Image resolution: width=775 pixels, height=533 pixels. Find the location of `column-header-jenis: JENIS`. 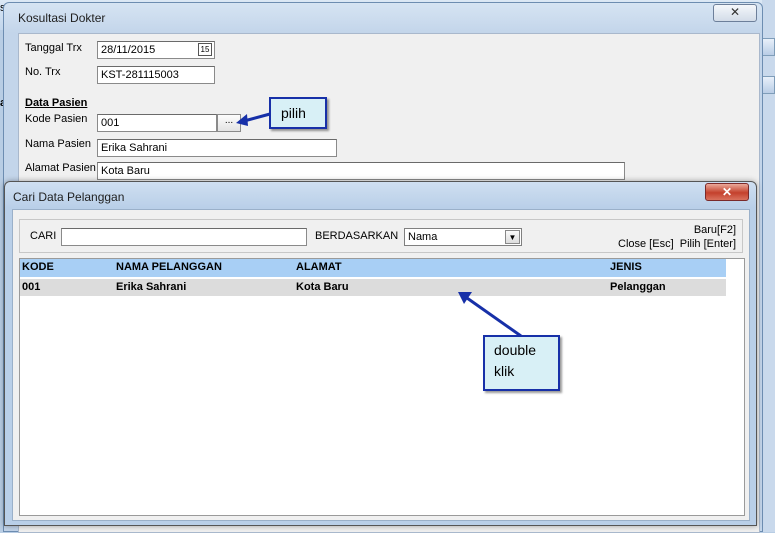

column-header-jenis: JENIS is located at coordinates (626, 267).